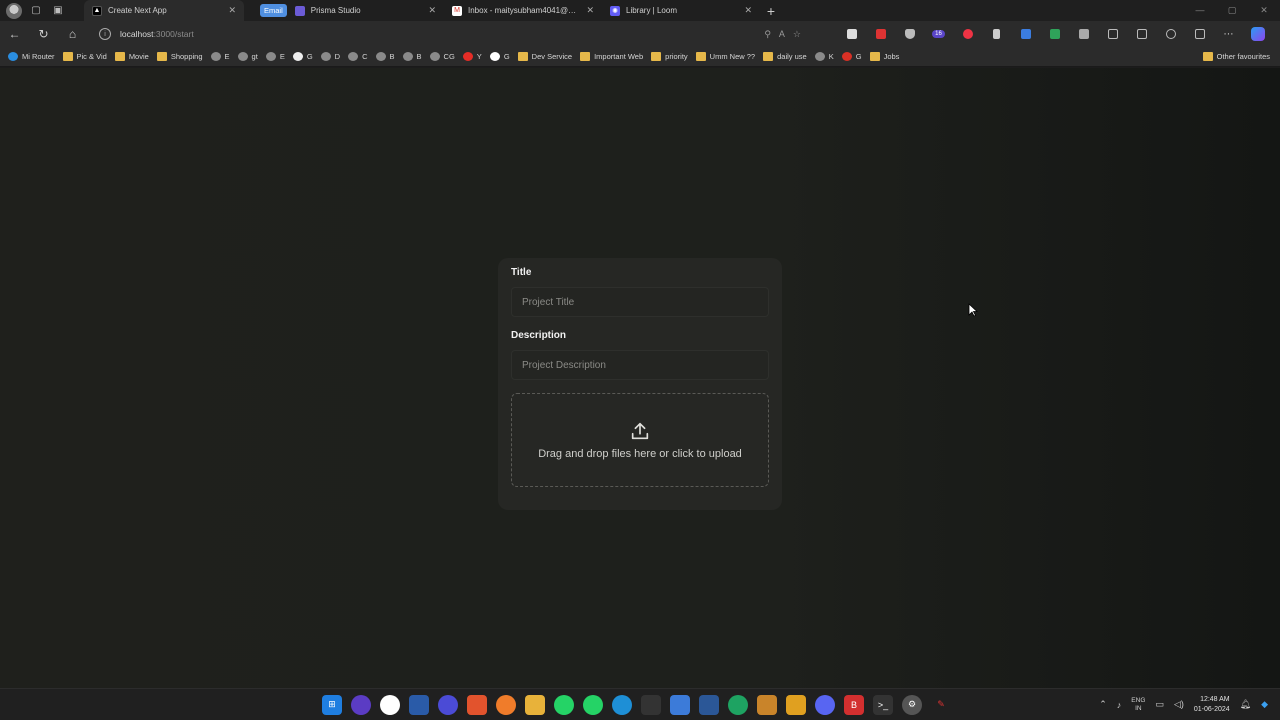 This screenshot has height=720, width=1280. Describe the element at coordinates (941, 705) in the screenshot. I see `app-icon: ✎` at that location.